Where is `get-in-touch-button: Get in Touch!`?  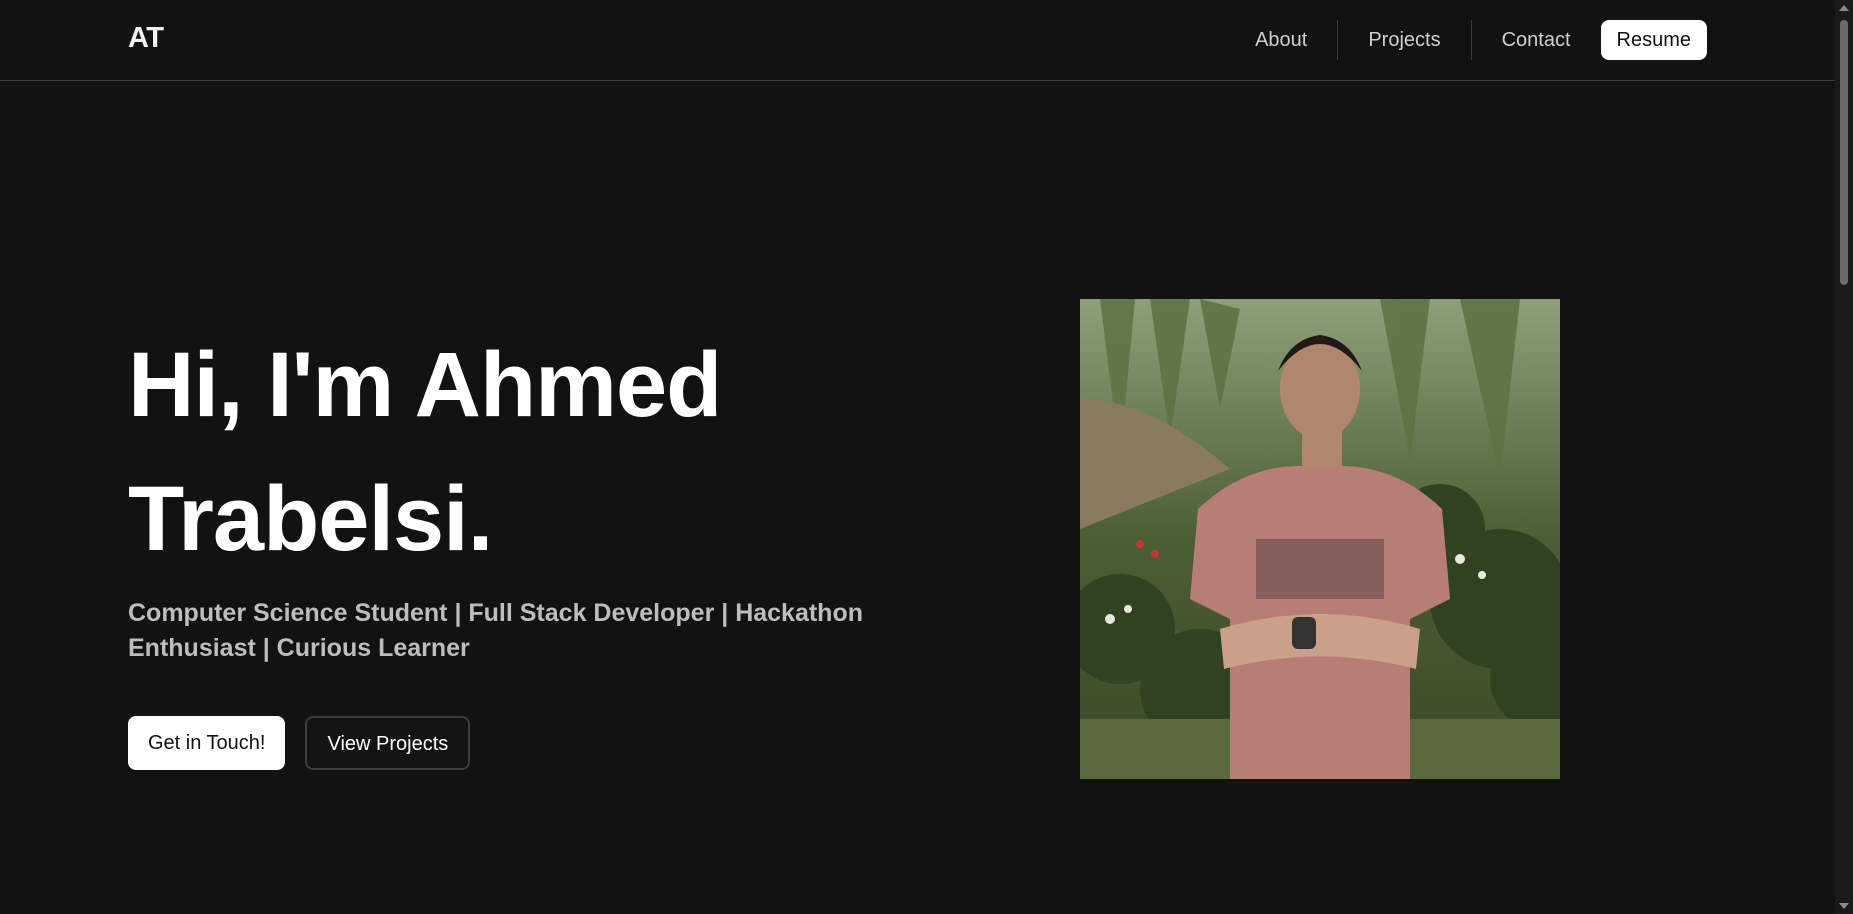
get-in-touch-button: Get in Touch! is located at coordinates (207, 743).